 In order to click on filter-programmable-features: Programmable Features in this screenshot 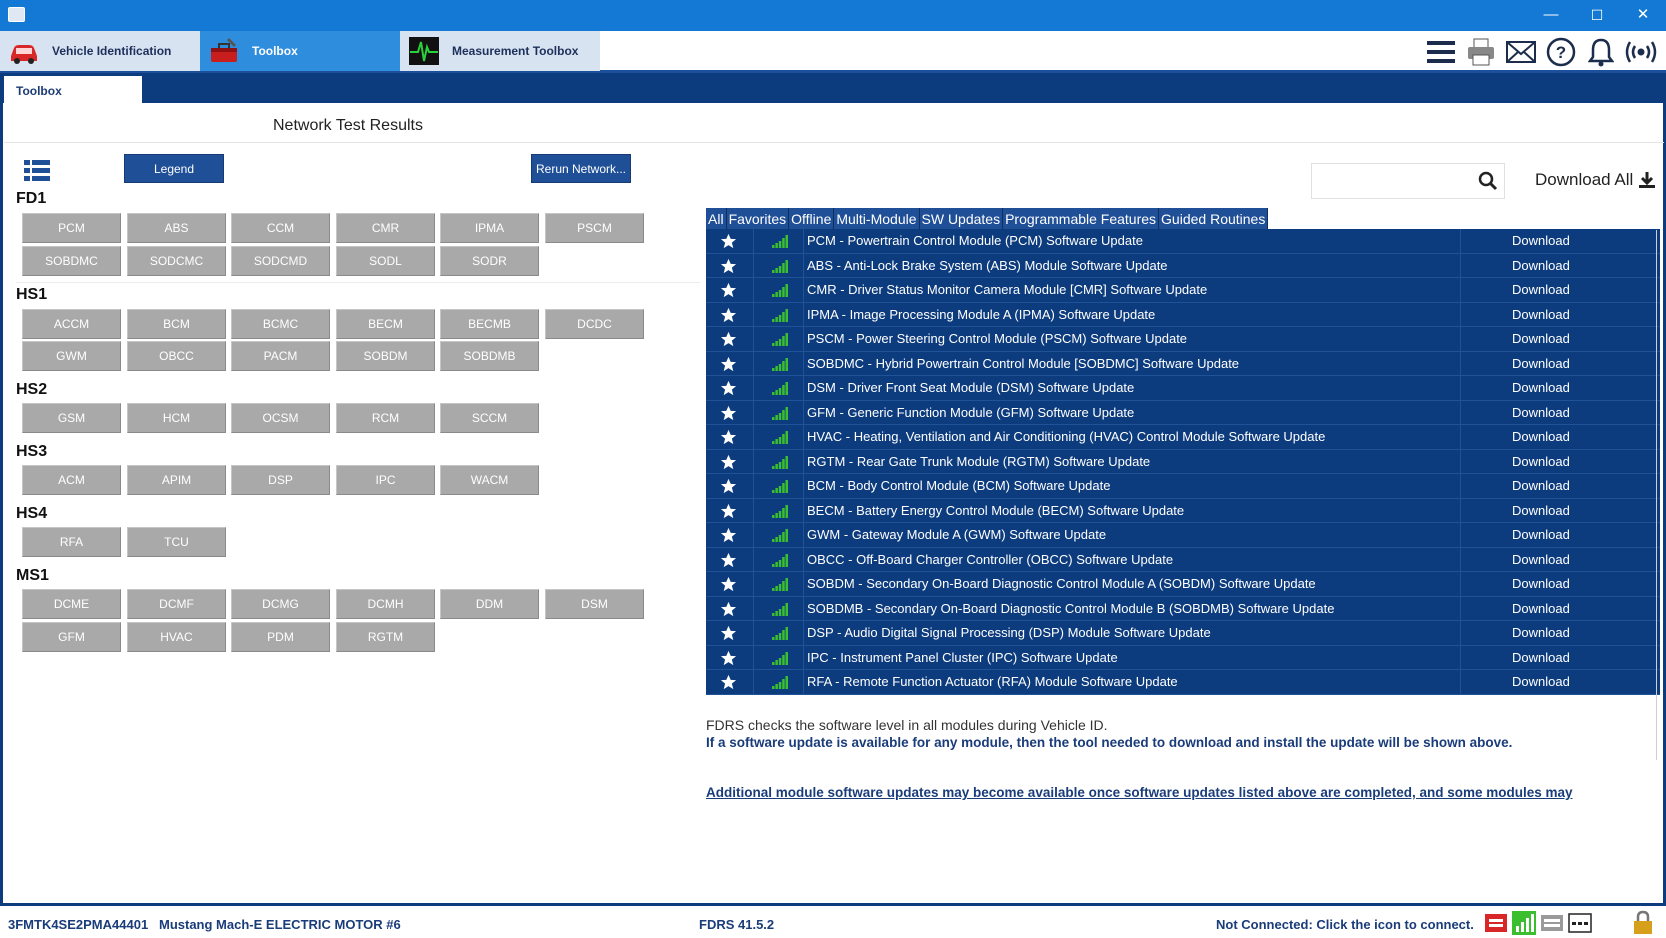, I will do `click(1081, 218)`.